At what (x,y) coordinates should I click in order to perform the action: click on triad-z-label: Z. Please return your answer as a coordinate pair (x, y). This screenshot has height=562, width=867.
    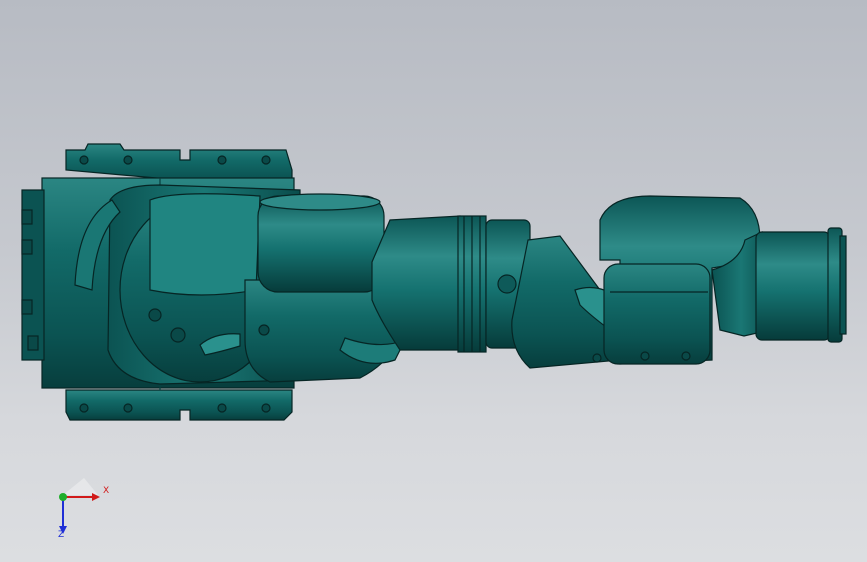
    Looking at the image, I should click on (61, 535).